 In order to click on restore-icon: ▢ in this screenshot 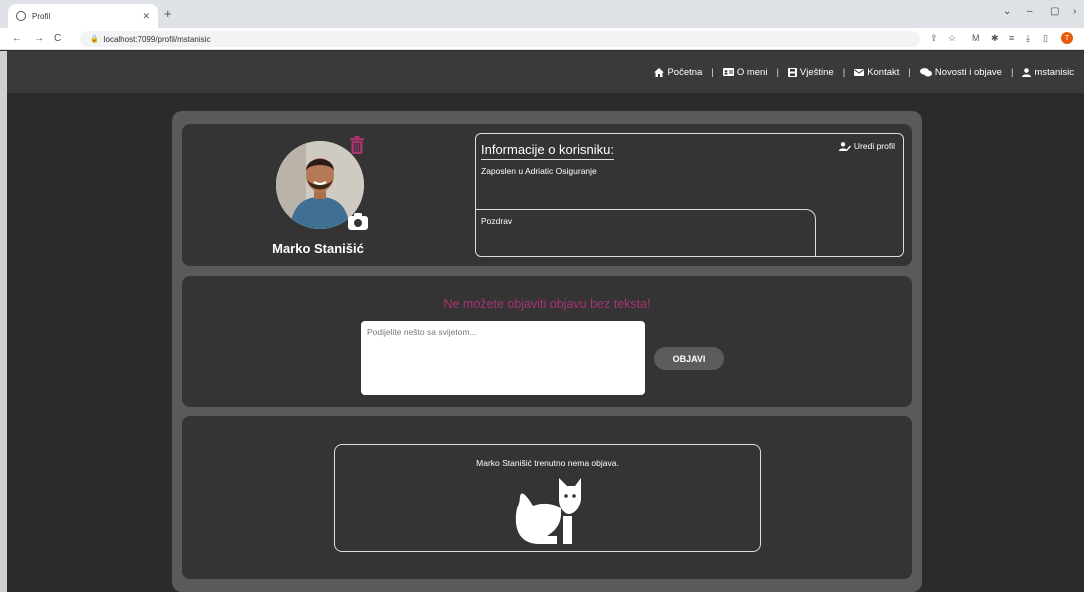, I will do `click(1054, 11)`.